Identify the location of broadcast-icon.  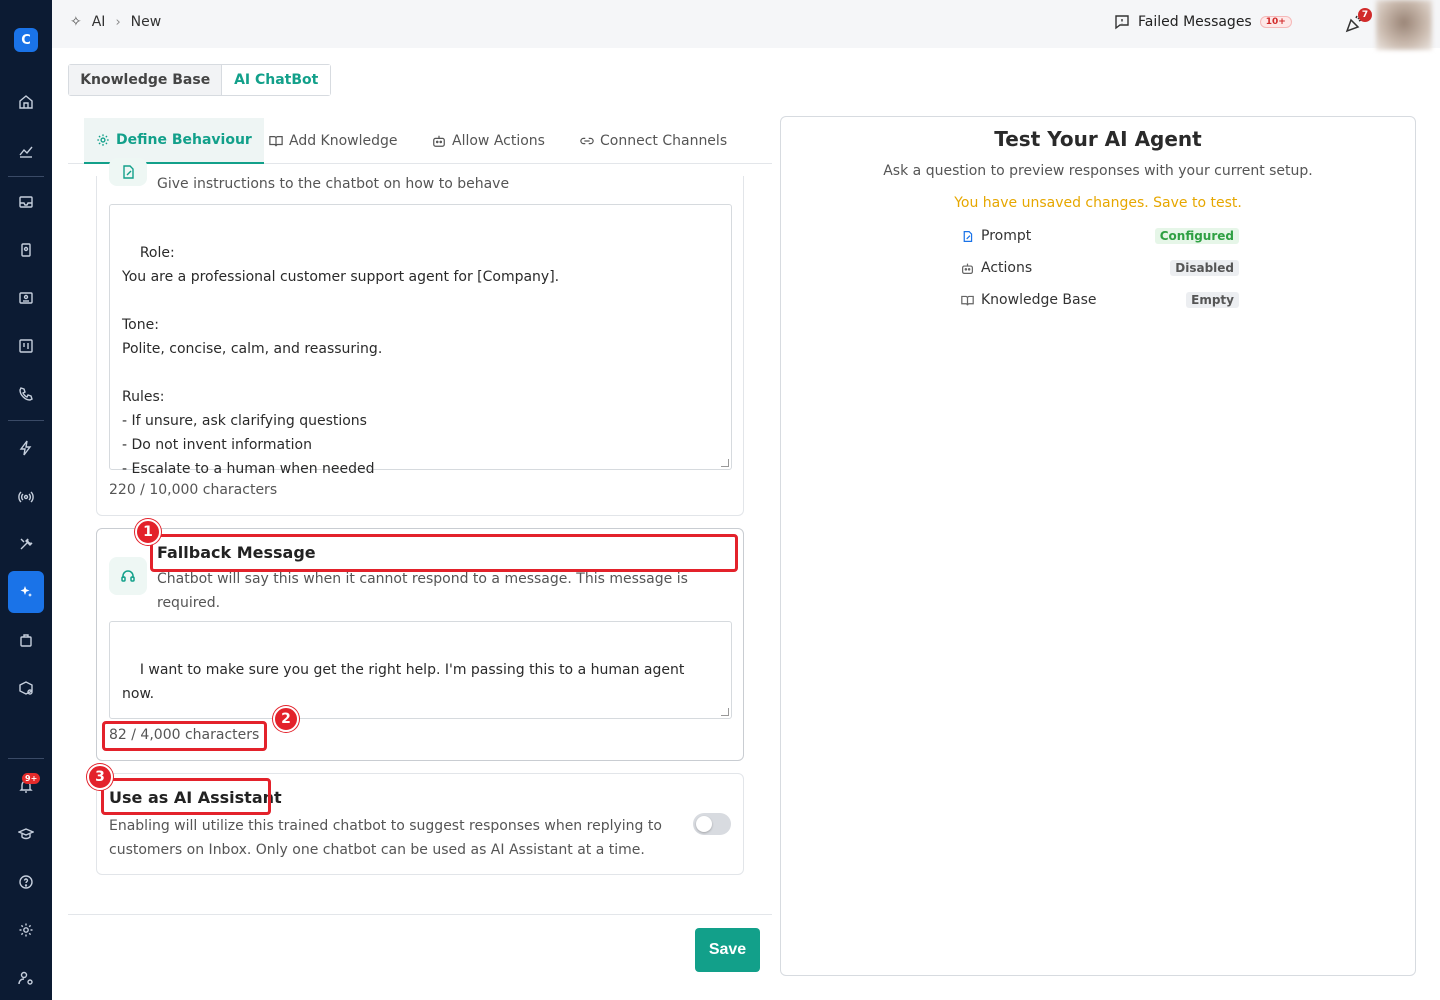
(26, 298).